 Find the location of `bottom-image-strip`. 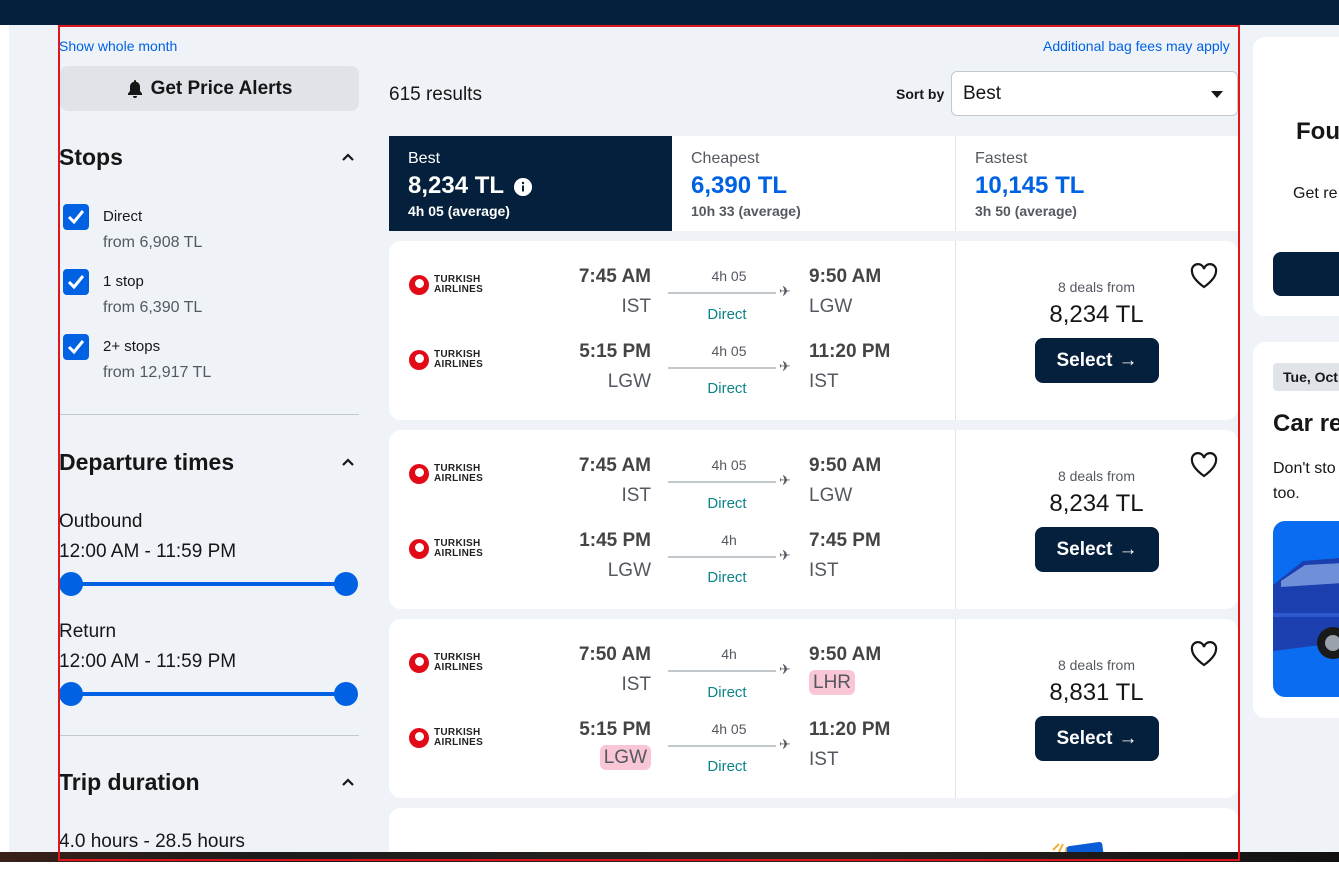

bottom-image-strip is located at coordinates (669, 857).